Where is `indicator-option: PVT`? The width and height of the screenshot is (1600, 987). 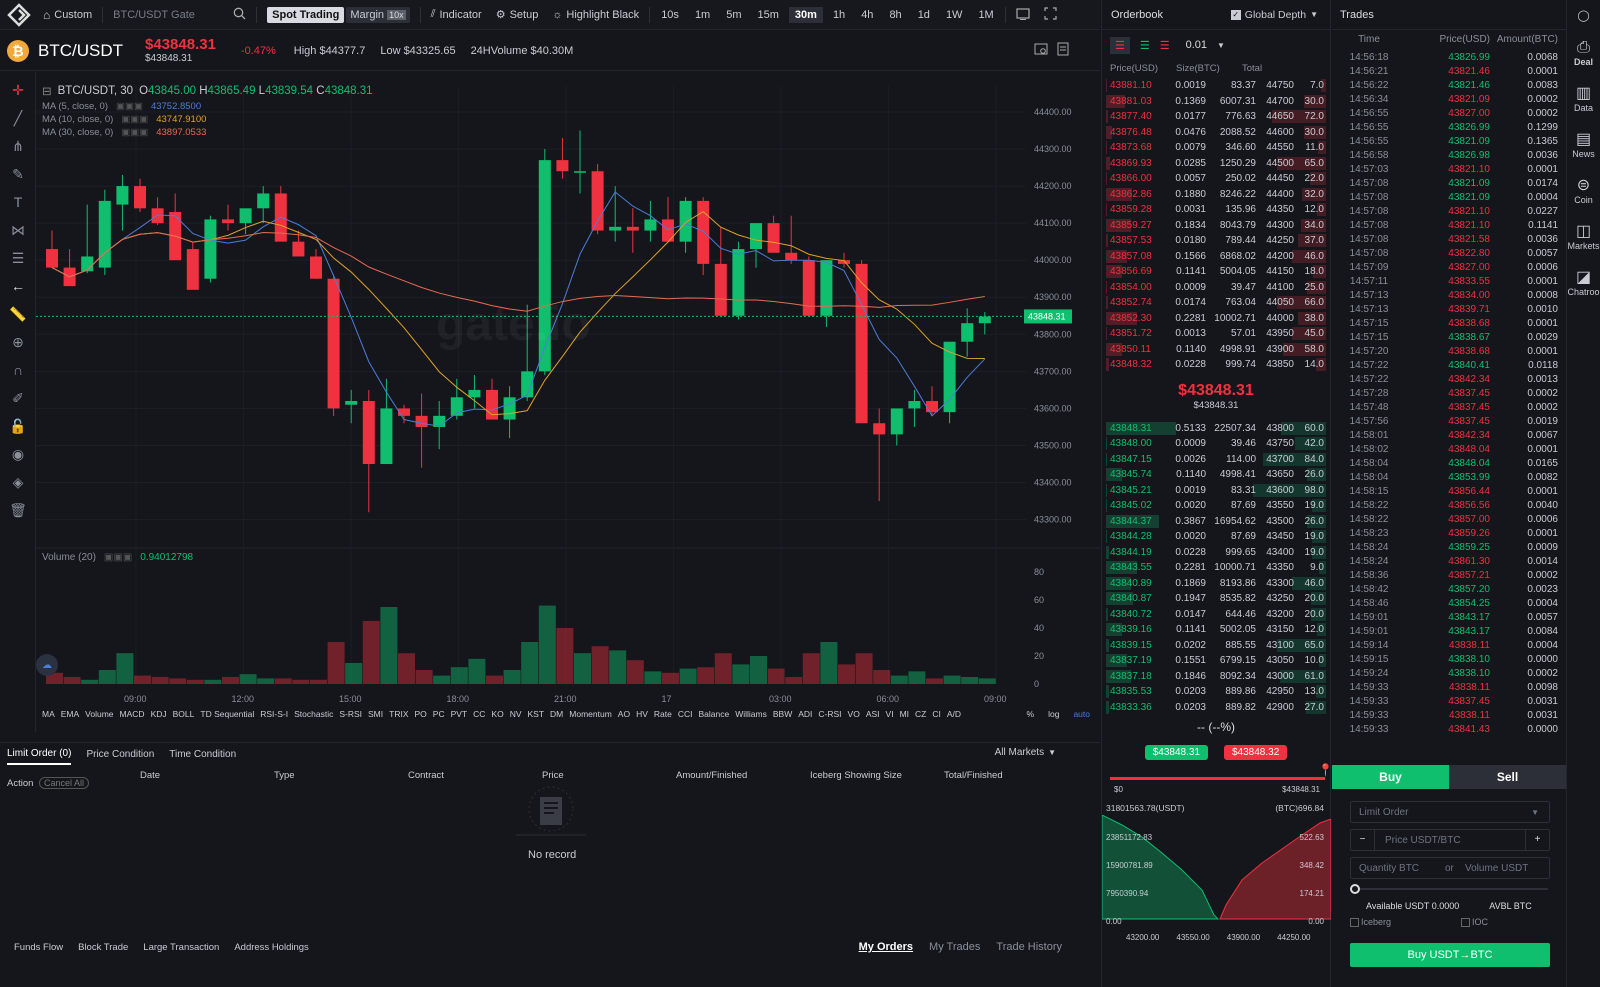 indicator-option: PVT is located at coordinates (459, 714).